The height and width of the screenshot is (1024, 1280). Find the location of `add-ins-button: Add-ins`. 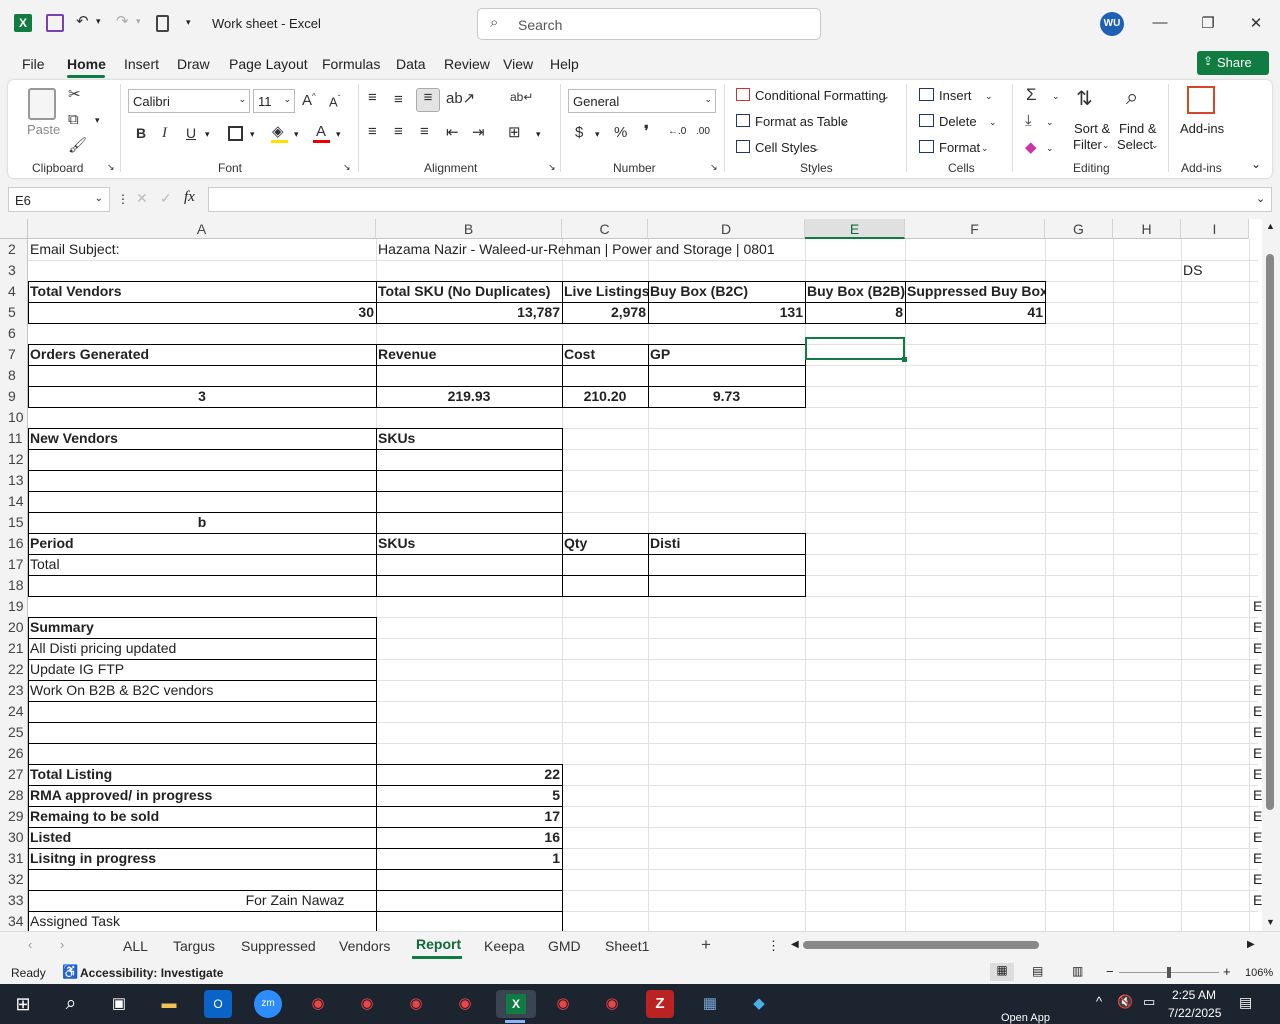

add-ins-button: Add-ins is located at coordinates (1202, 128).